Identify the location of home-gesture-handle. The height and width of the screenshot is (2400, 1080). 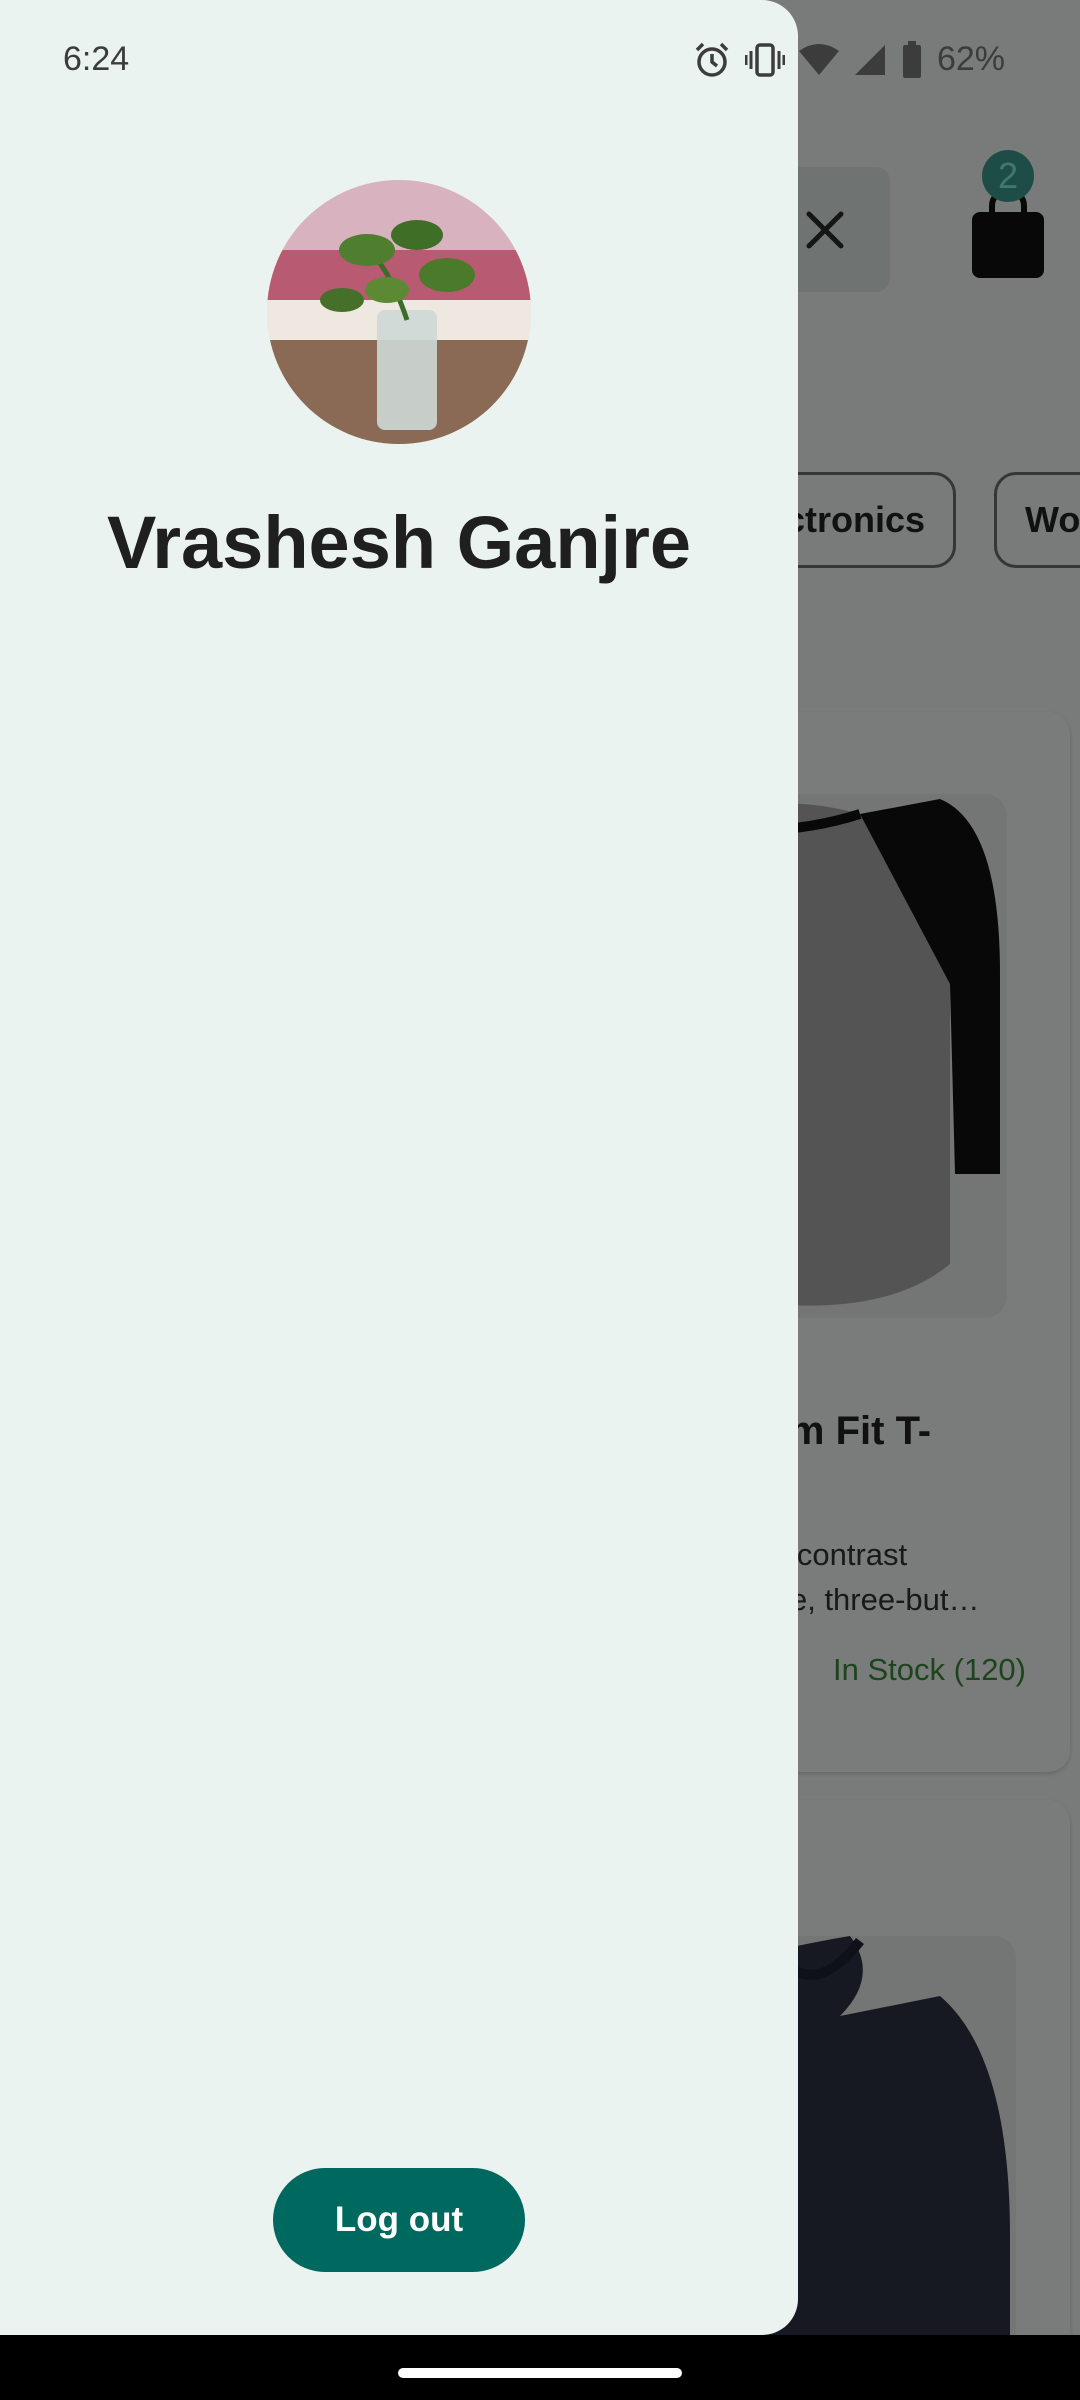
(540, 2373).